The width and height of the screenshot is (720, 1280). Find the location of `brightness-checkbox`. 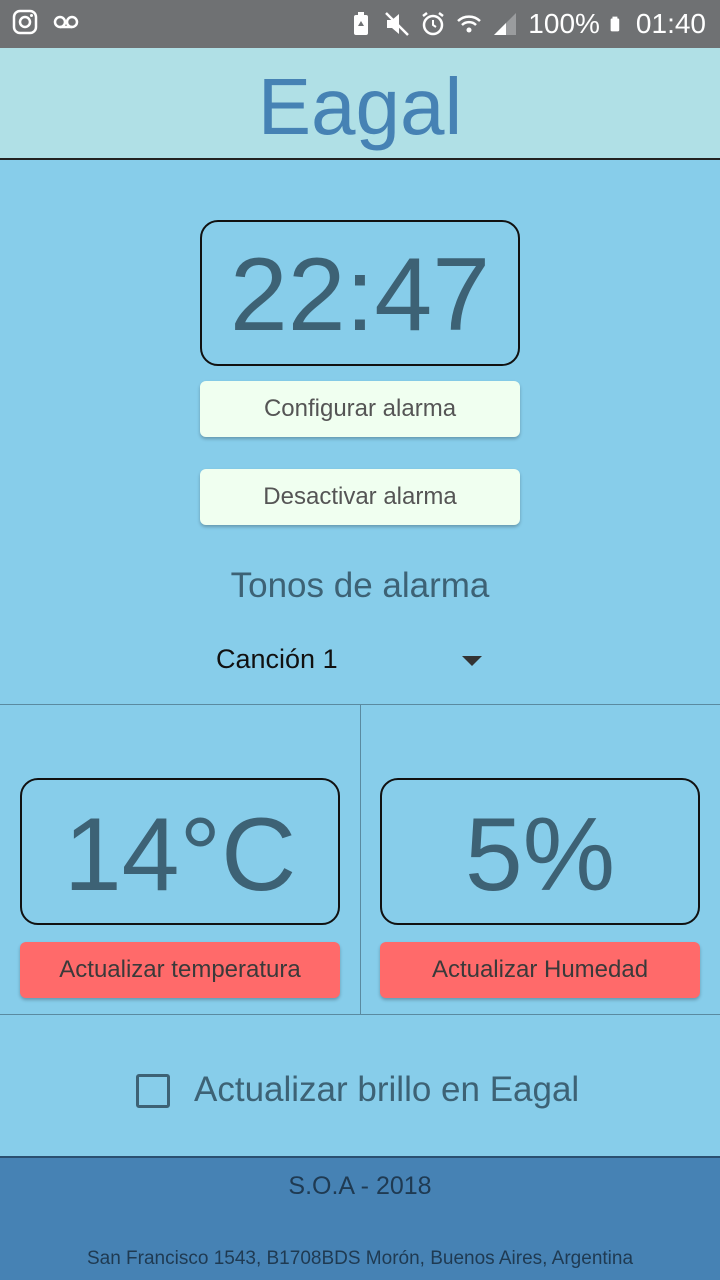

brightness-checkbox is located at coordinates (153, 1091).